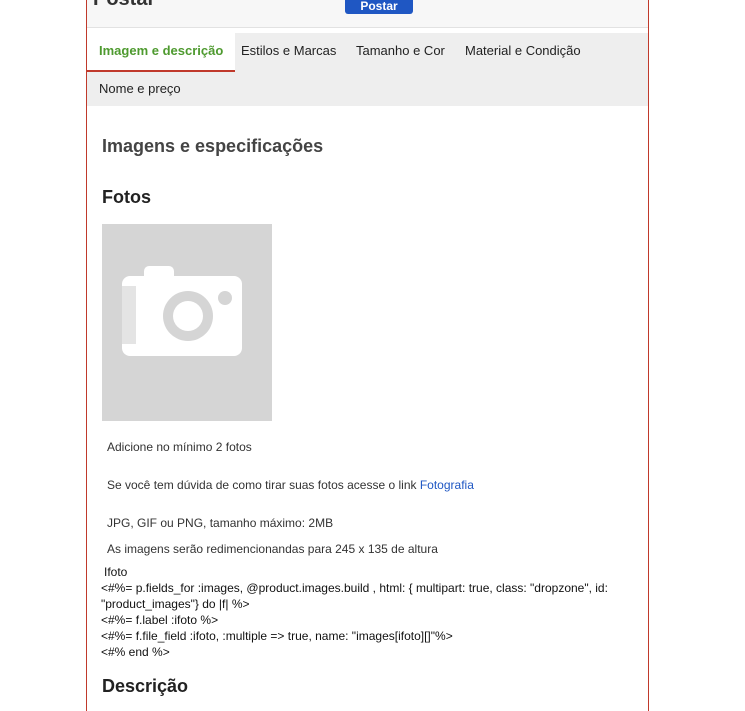 This screenshot has height=711, width=745. I want to click on code-line: <#%= f.label :ifoto %>, so click(160, 620).